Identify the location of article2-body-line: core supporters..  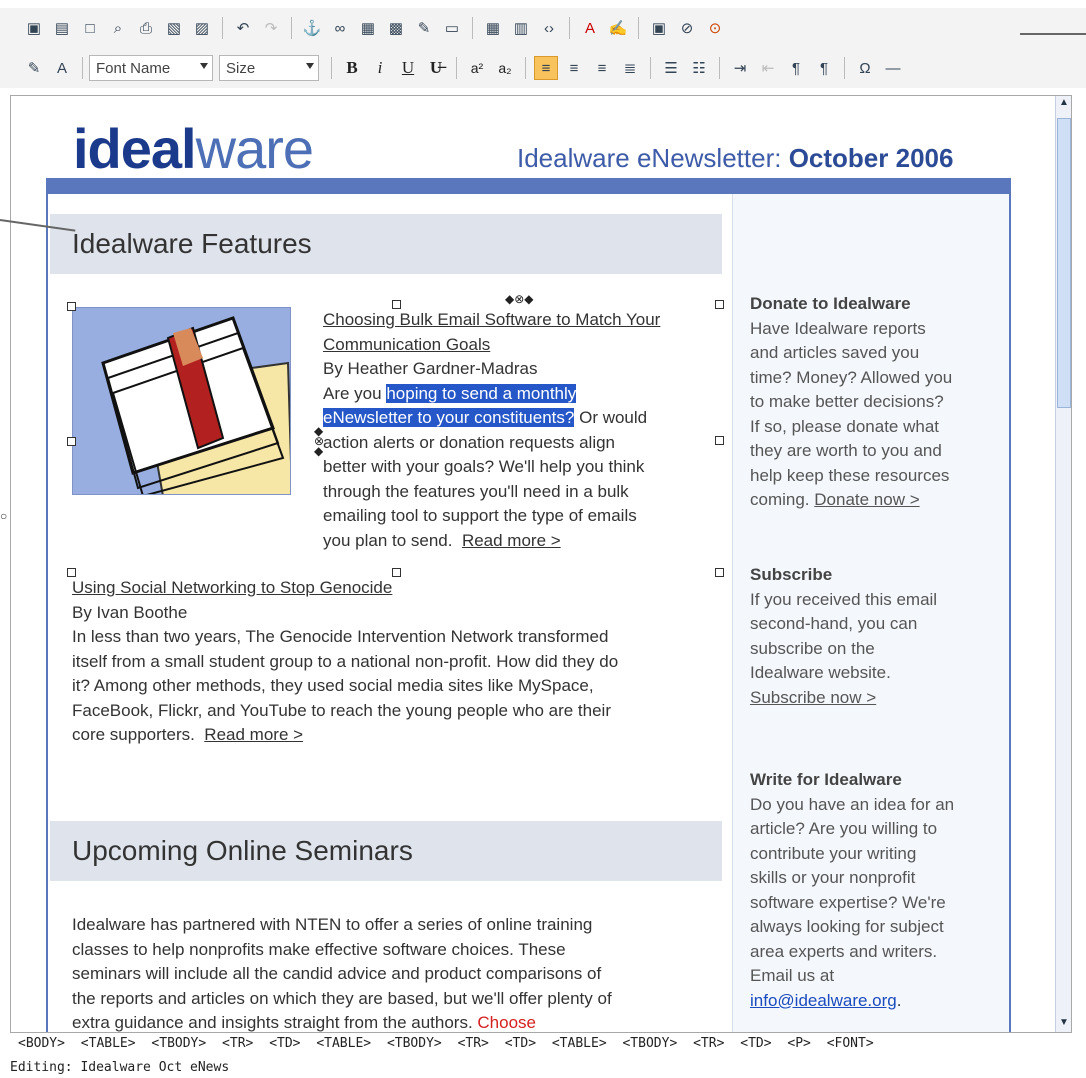
(133, 734).